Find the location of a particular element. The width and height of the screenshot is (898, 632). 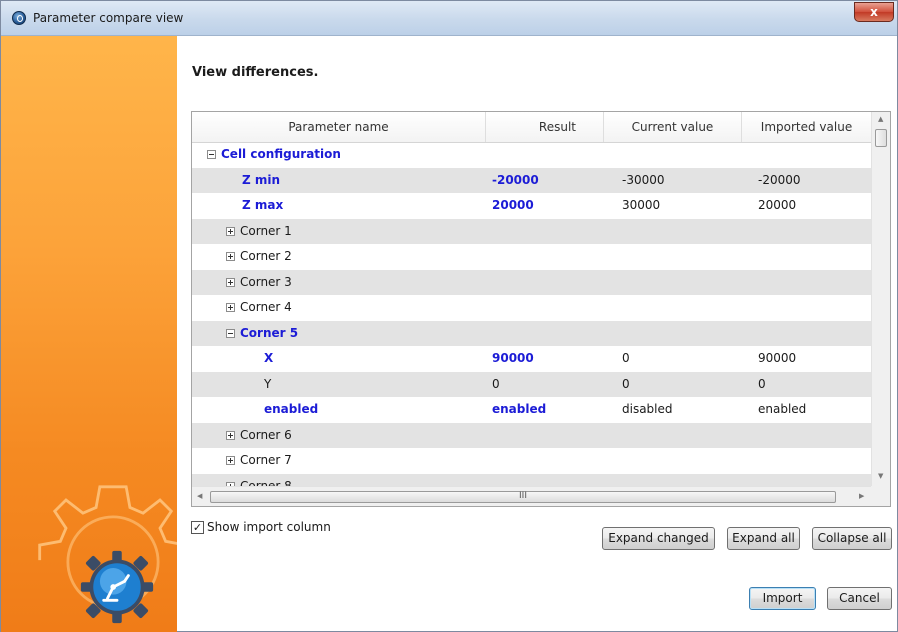

parameter-name-text: Y is located at coordinates (268, 384).